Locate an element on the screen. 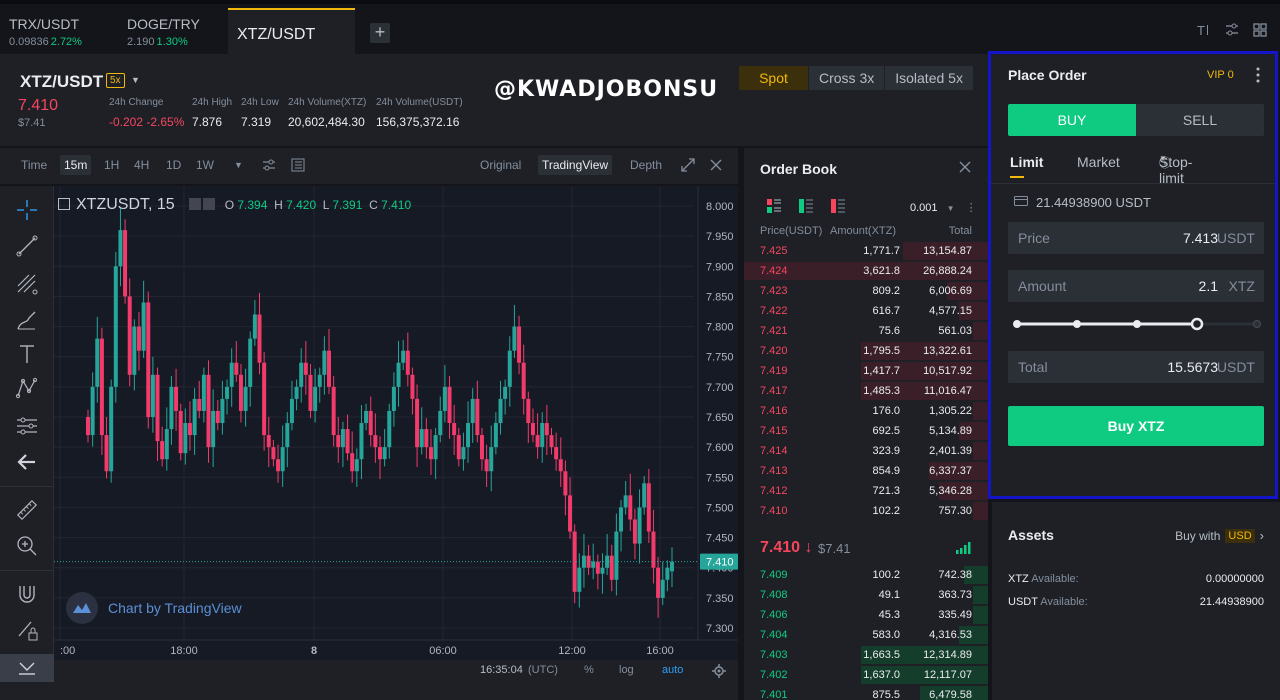 This screenshot has height=700, width=1280. price-input: Price 7.413 USDT is located at coordinates (1136, 238).